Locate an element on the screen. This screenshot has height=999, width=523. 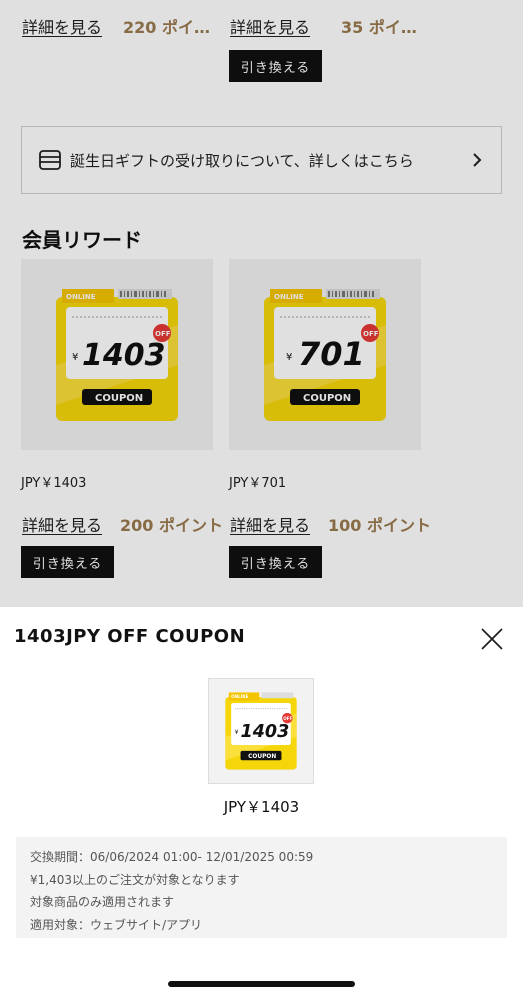
home-indicator is located at coordinates (261, 984).